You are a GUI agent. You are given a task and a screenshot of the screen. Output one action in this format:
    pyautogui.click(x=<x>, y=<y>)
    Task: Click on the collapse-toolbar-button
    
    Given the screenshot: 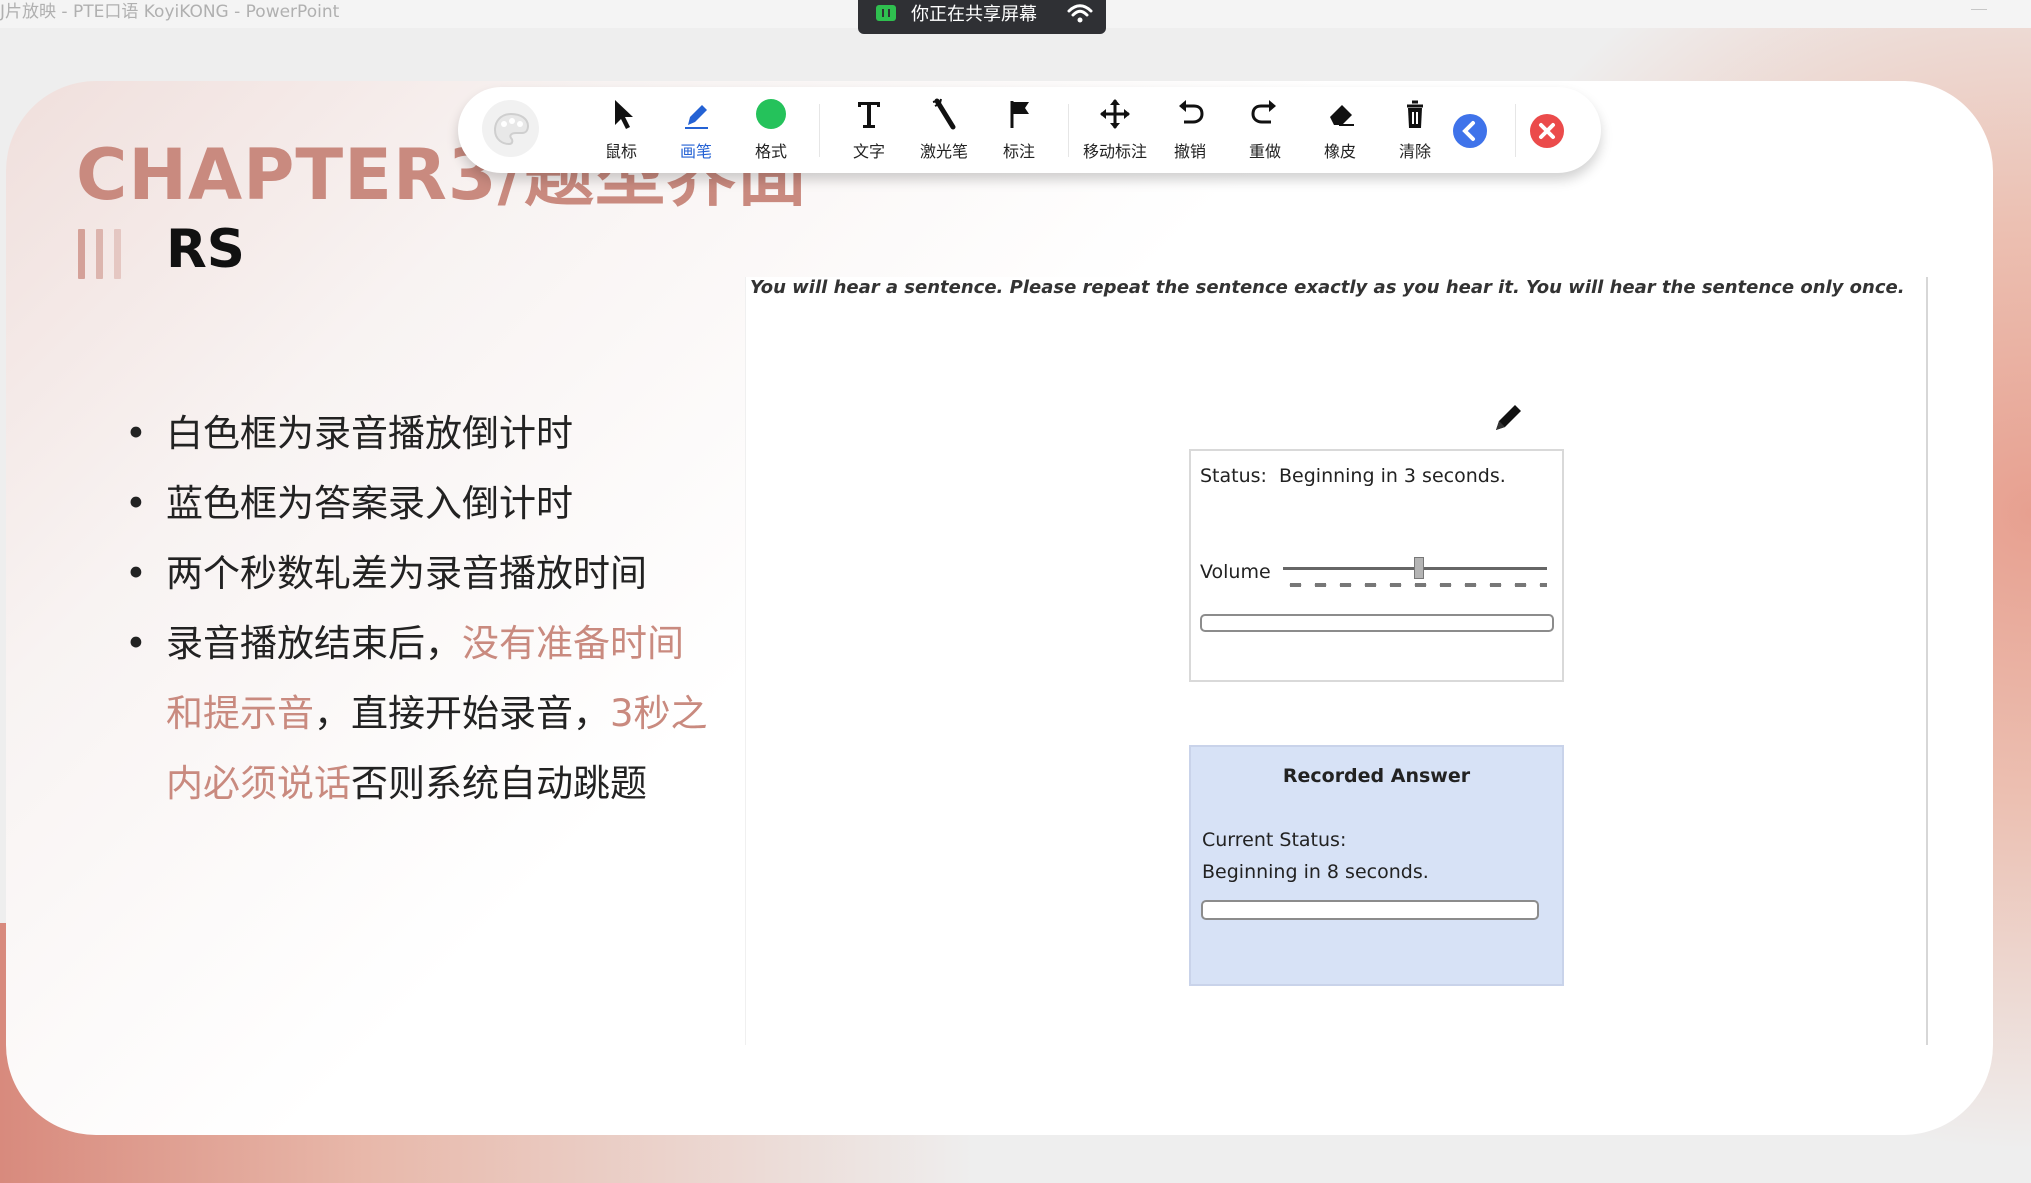 What is the action you would take?
    pyautogui.click(x=1470, y=131)
    